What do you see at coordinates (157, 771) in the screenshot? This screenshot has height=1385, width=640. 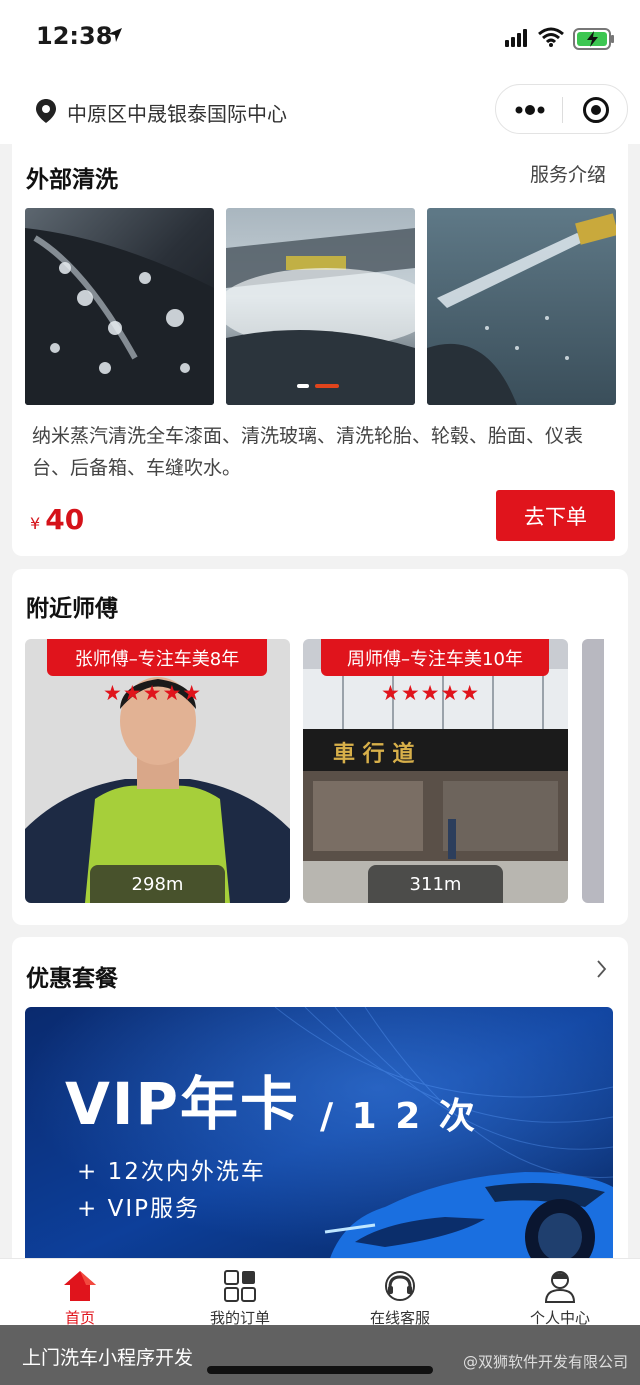 I see `master-card-zhang: 张师傅–专注车美8年 ★★★★★ 298m` at bounding box center [157, 771].